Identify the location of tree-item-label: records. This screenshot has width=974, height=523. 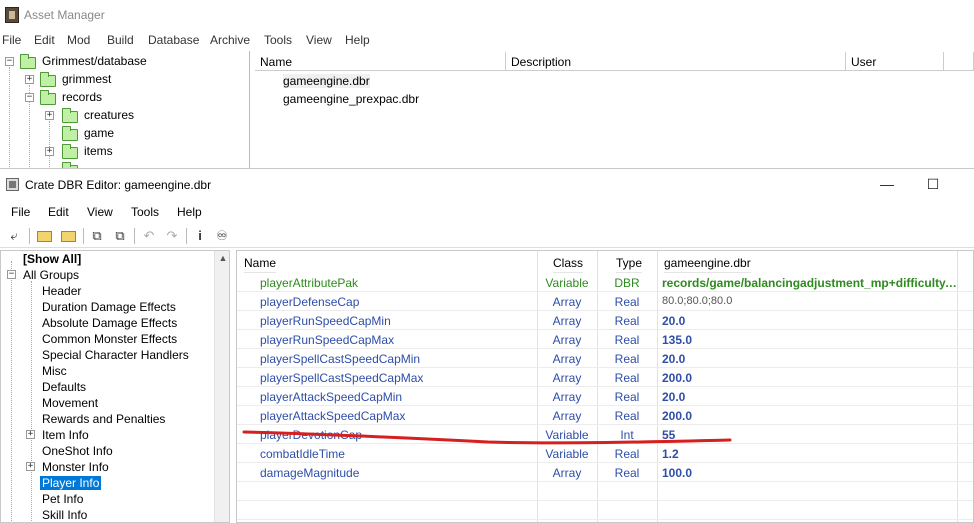
(82, 97).